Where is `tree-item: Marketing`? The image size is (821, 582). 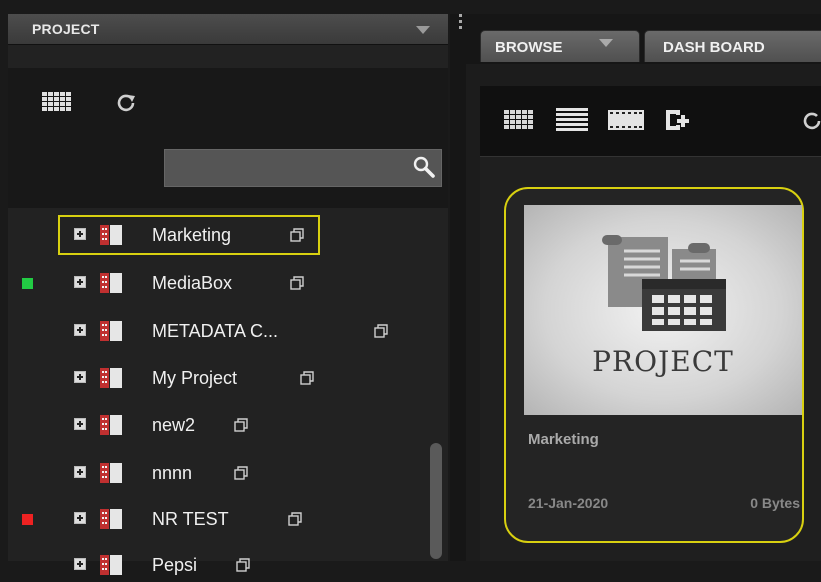
tree-item: Marketing is located at coordinates (218, 235).